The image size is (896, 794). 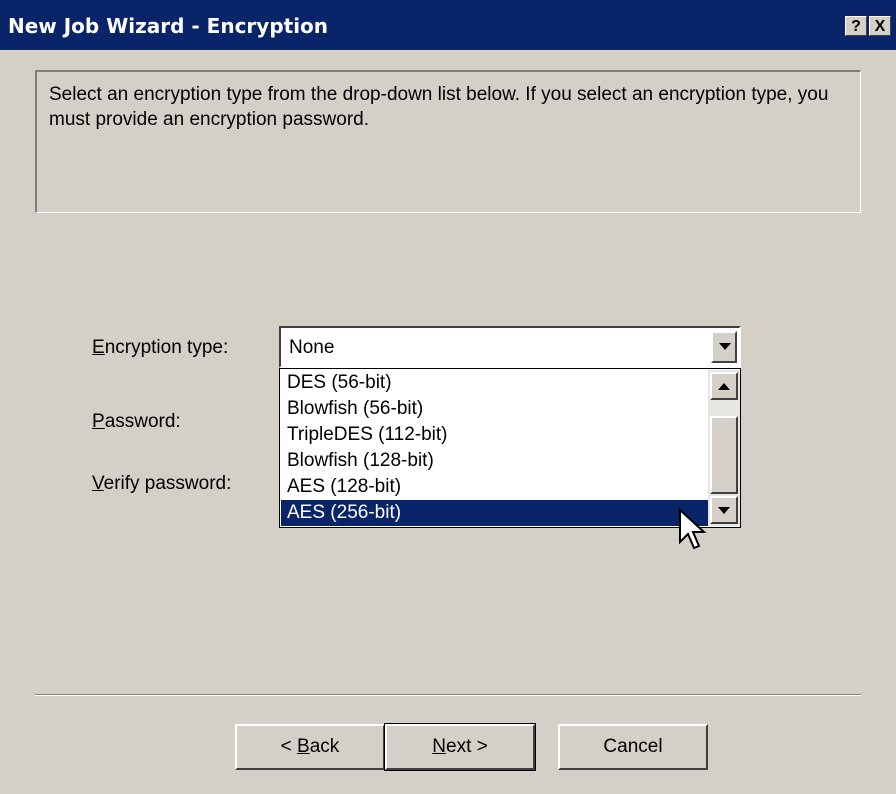 I want to click on encryption-type-combobox: None, so click(x=510, y=347).